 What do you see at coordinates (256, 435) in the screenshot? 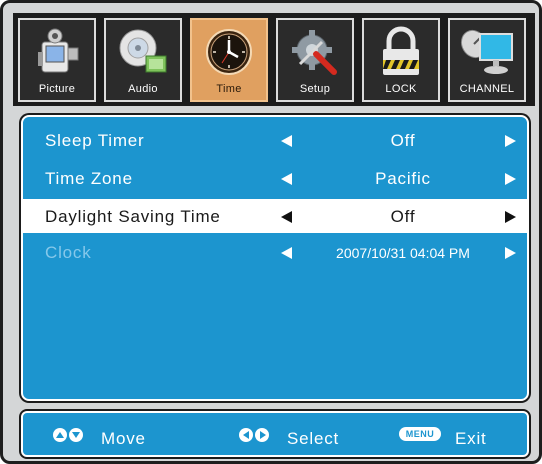
I see `left-right-keys-icon` at bounding box center [256, 435].